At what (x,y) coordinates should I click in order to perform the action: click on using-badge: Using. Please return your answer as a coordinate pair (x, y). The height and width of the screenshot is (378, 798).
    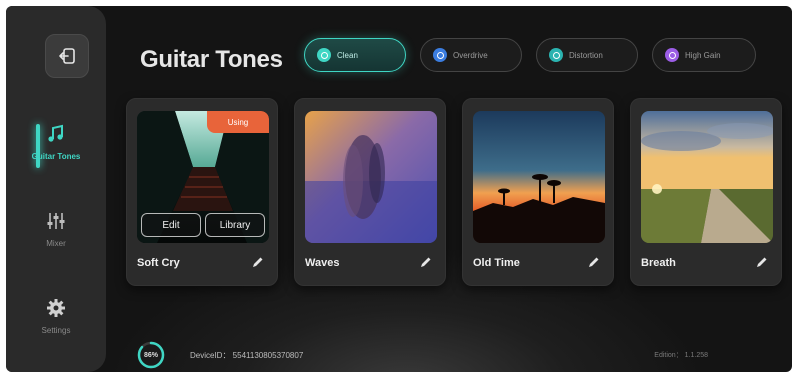
    Looking at the image, I should click on (238, 122).